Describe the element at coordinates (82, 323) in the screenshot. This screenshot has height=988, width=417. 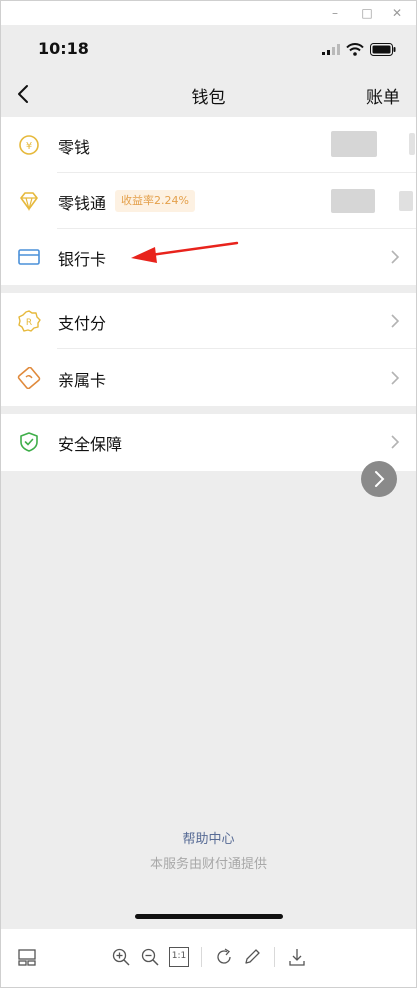
I see `list-item-label: 支付分` at that location.